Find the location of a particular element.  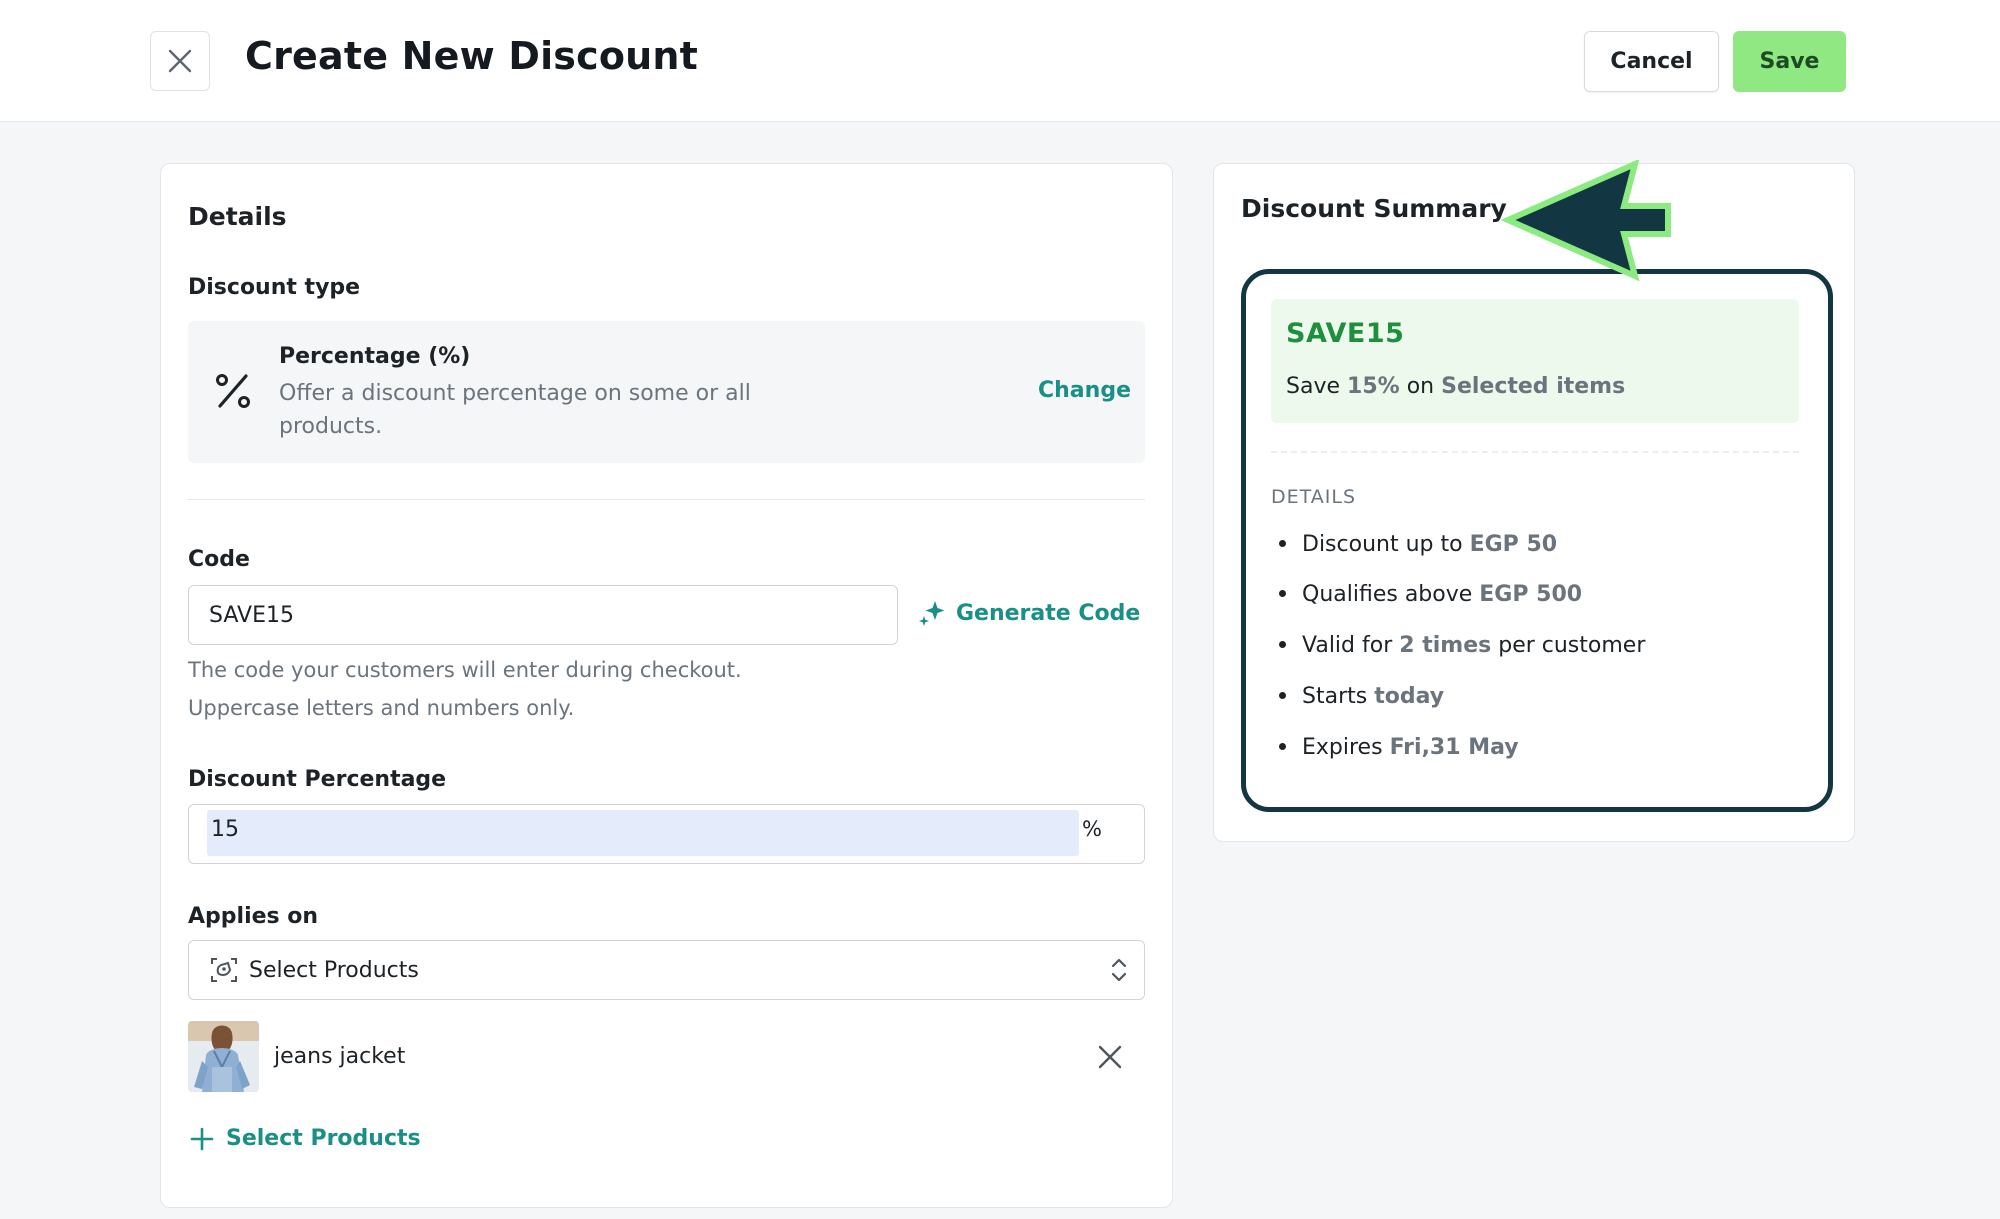

add-products-button: Select Products is located at coordinates (305, 1138).